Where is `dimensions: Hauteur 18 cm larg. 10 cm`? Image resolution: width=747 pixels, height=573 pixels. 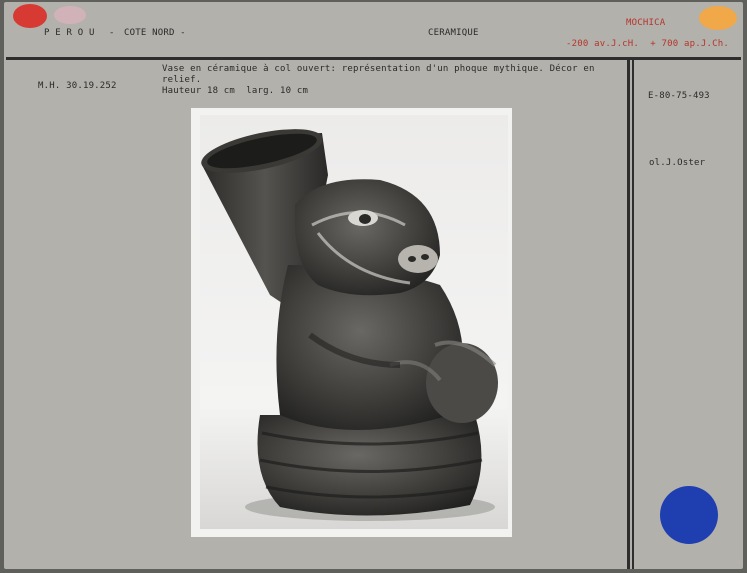
dimensions: Hauteur 18 cm larg. 10 cm is located at coordinates (235, 91).